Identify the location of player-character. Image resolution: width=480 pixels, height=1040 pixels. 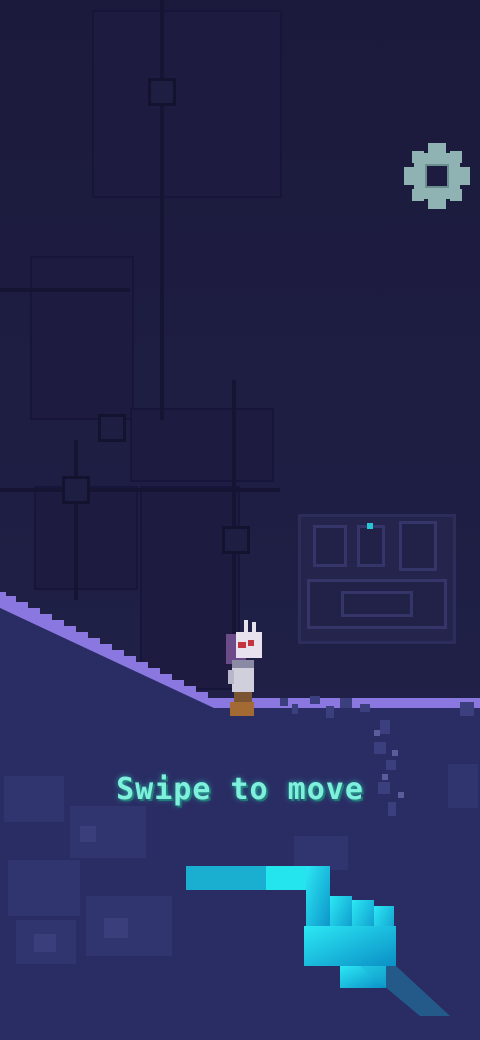
(241, 669).